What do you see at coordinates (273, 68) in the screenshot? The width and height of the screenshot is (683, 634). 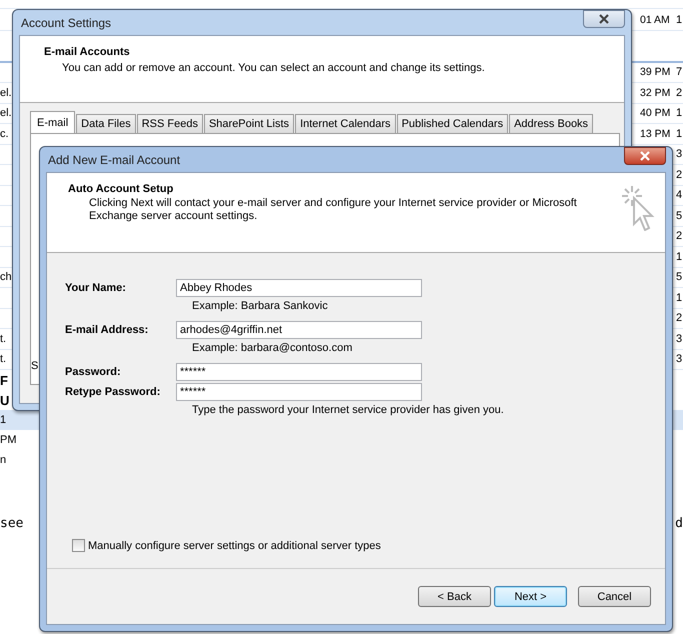 I see `section-description: You can add or remove an account. You can select an account and change its settings.` at bounding box center [273, 68].